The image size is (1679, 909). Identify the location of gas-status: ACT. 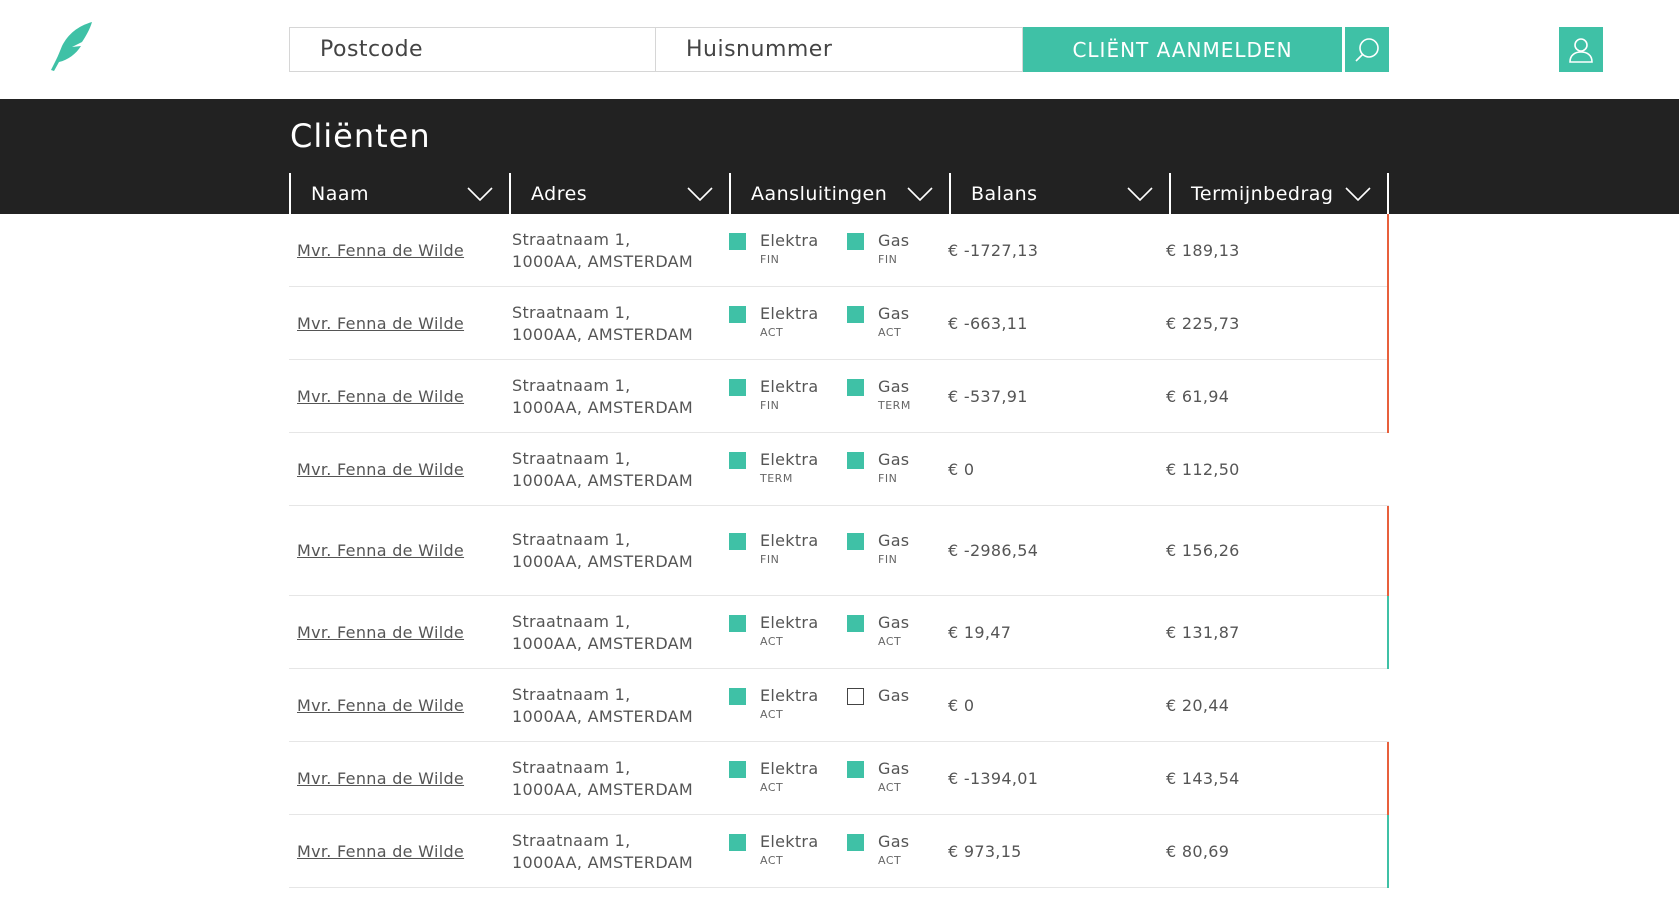
(890, 787).